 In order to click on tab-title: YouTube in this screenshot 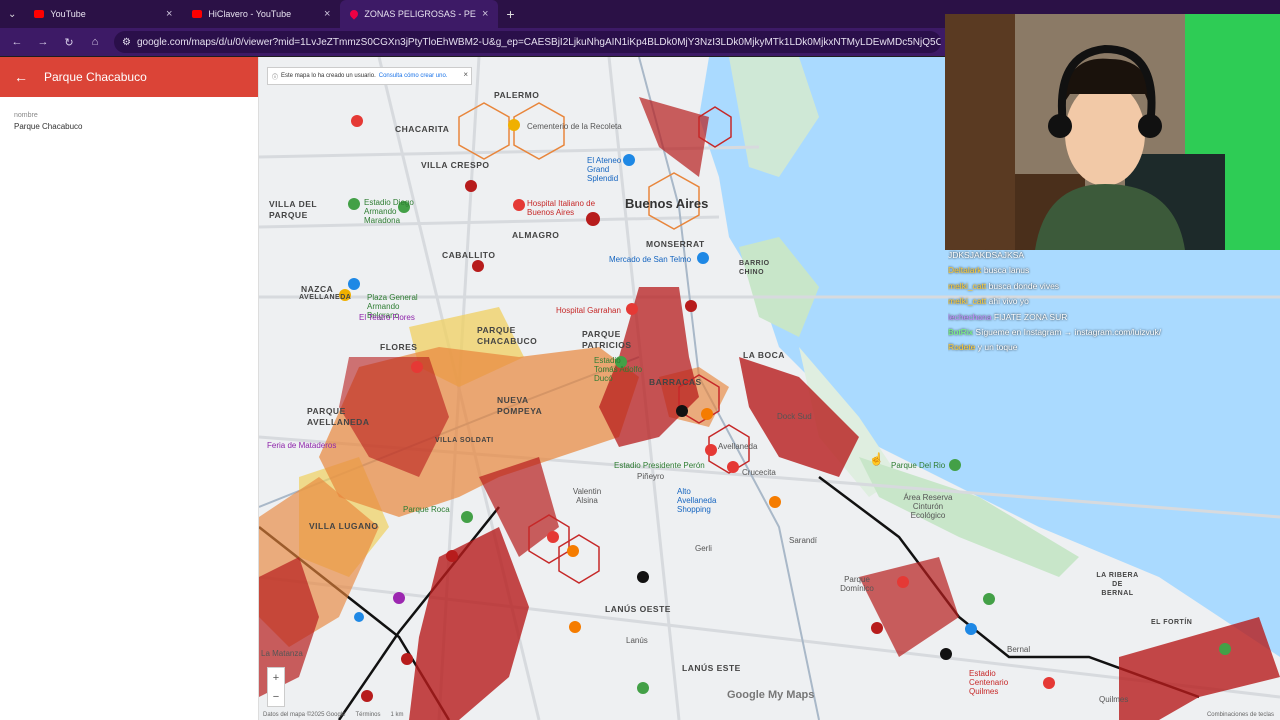, I will do `click(68, 14)`.